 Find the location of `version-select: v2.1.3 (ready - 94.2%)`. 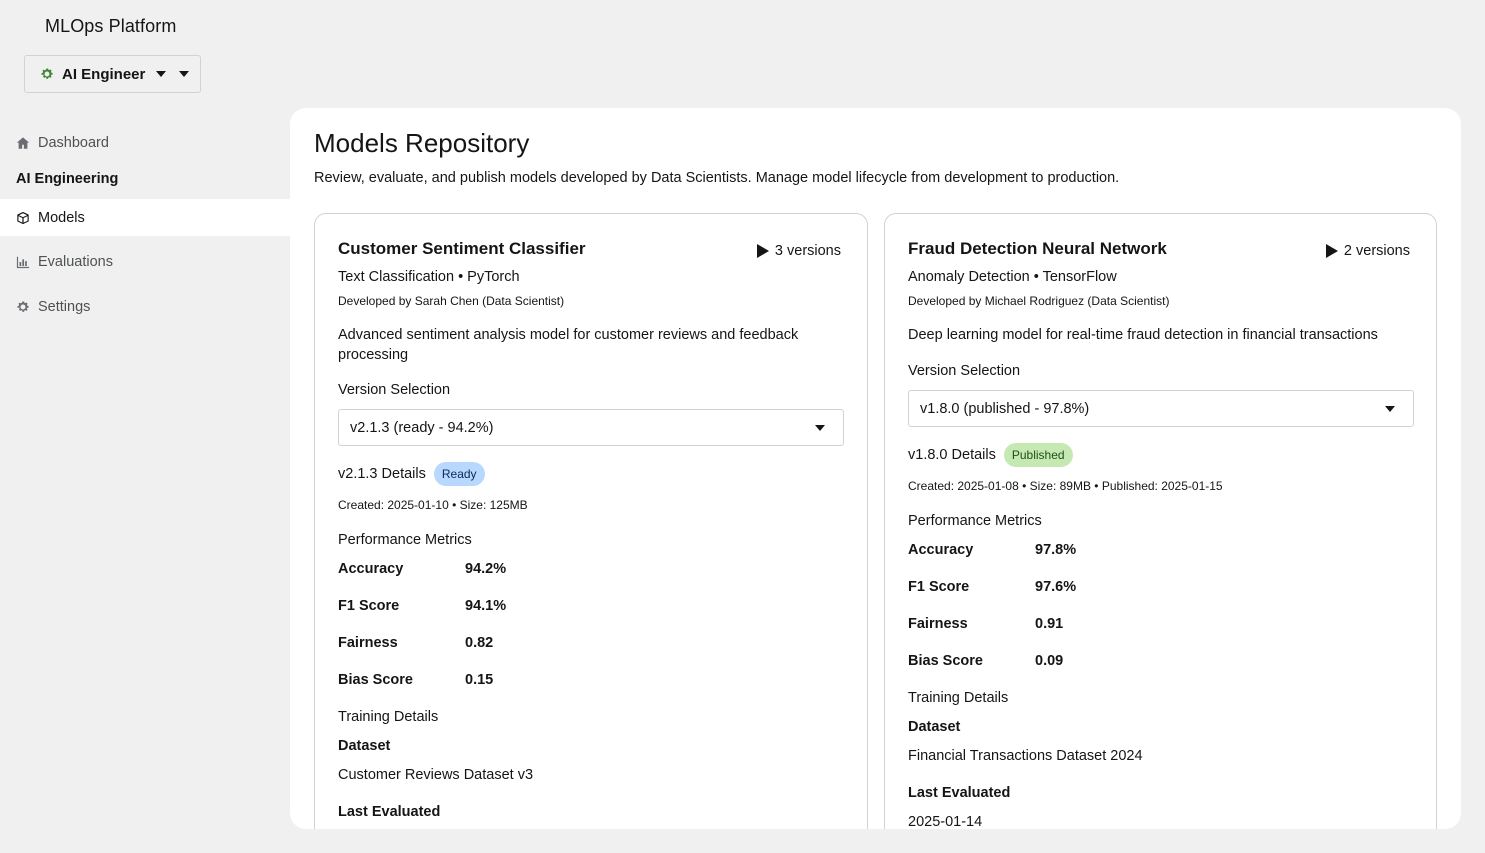

version-select: v2.1.3 (ready - 94.2%) is located at coordinates (591, 427).